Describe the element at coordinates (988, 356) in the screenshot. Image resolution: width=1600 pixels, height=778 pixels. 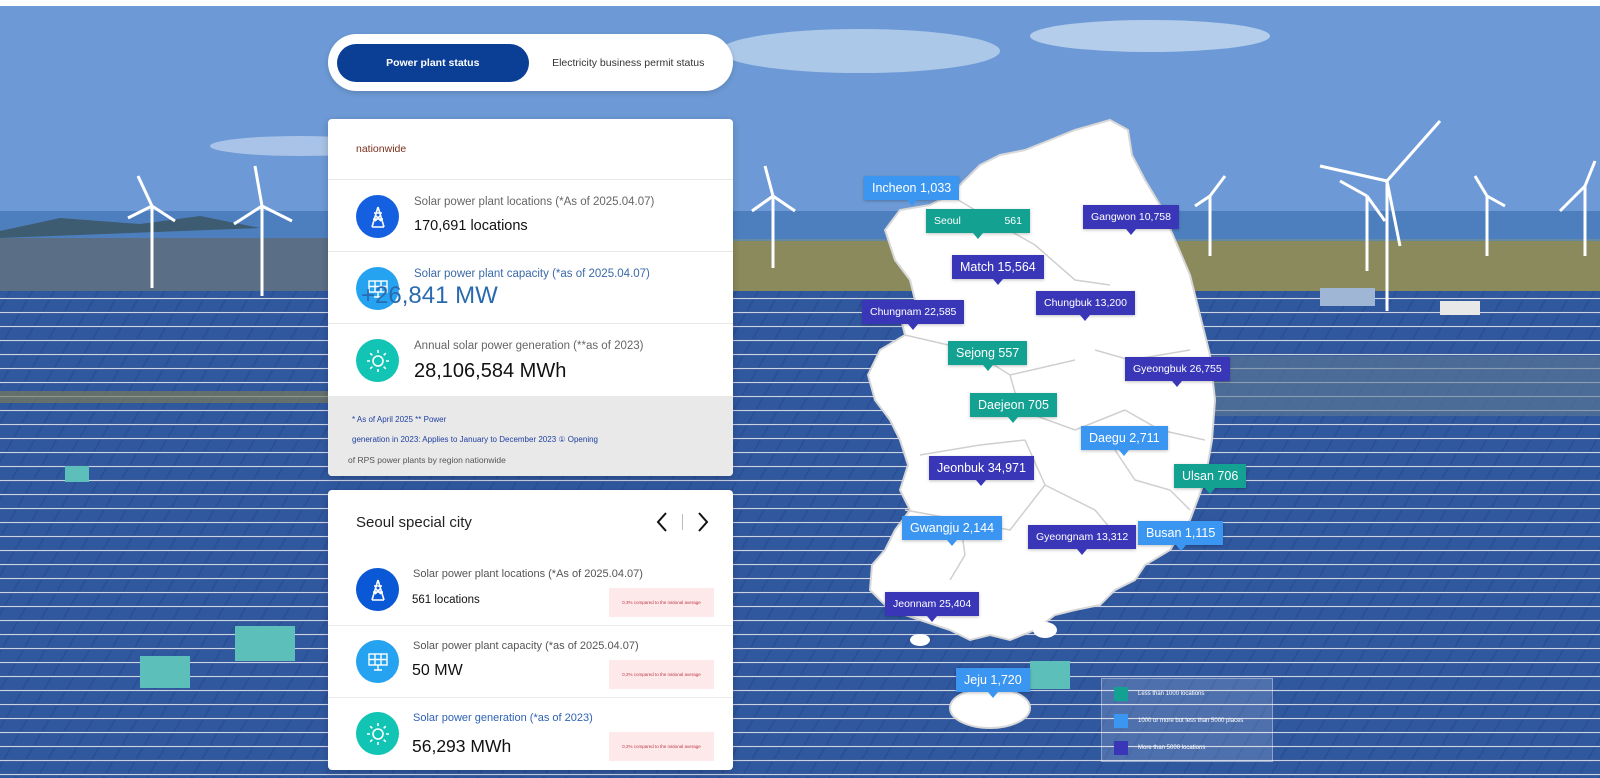
I see `map-label-sejong: Sejong 557` at that location.